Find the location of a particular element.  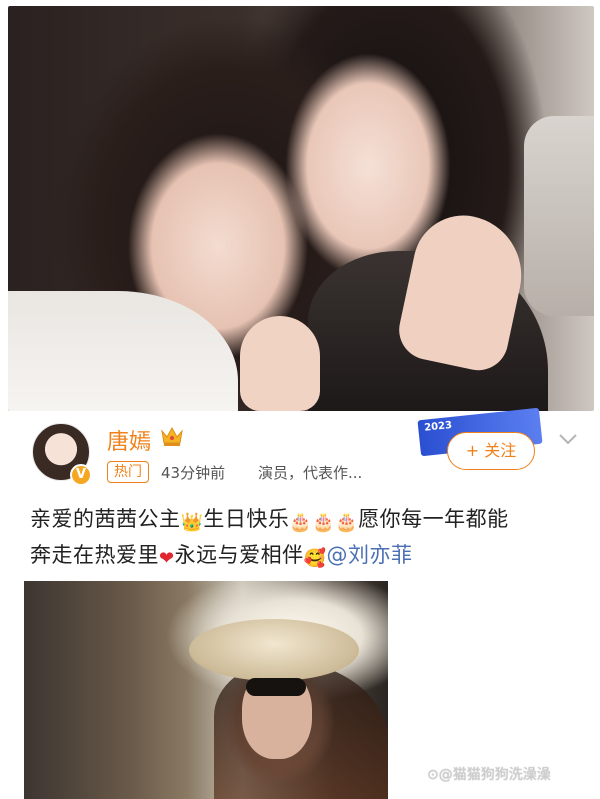

photo-peace-sign-left is located at coordinates (280, 363).